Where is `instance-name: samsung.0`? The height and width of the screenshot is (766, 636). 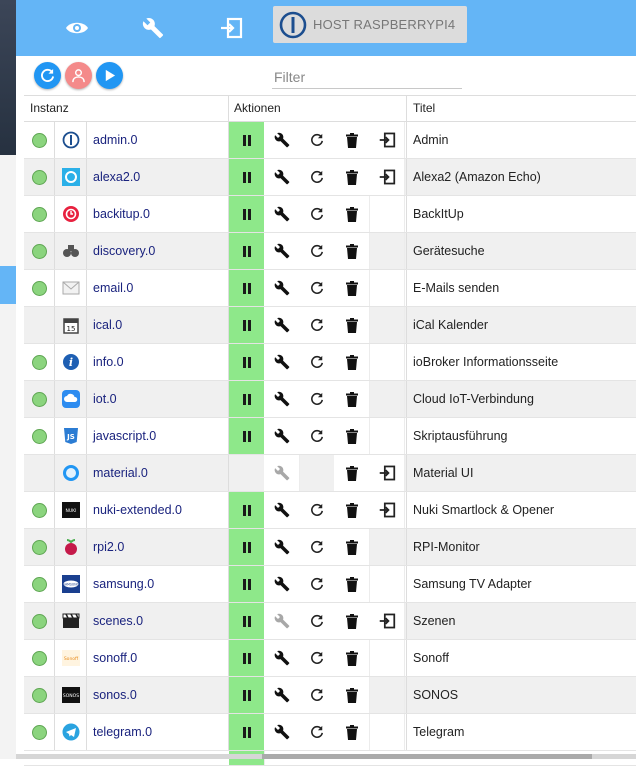 instance-name: samsung.0 is located at coordinates (160, 584).